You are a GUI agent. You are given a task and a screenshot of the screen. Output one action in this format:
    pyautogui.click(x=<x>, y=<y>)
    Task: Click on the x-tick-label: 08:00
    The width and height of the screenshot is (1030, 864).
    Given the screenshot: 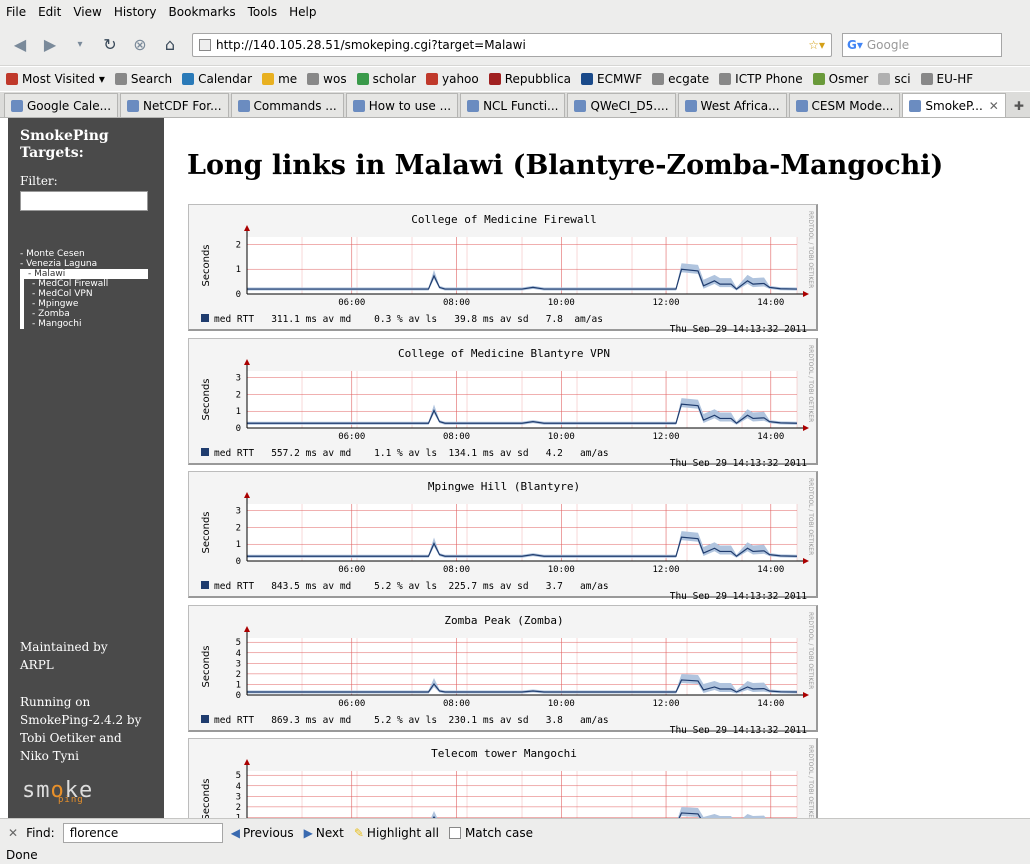 What is the action you would take?
    pyautogui.click(x=456, y=704)
    